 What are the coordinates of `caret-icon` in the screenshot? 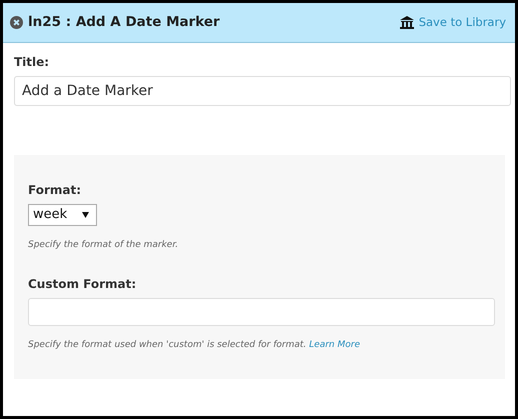 It's located at (85, 215).